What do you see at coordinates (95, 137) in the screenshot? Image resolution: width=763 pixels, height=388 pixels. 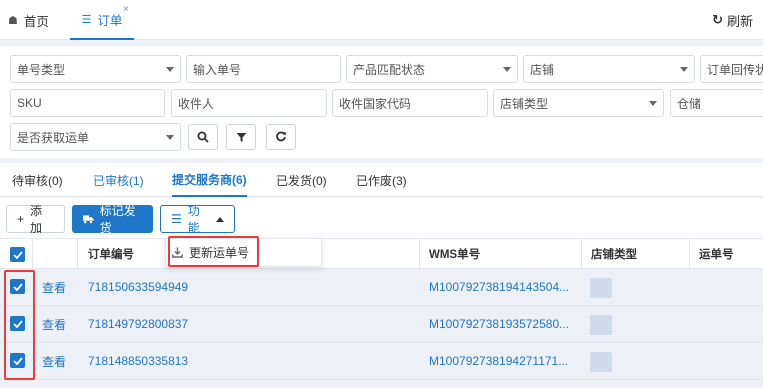 I see `waybill-obtained-select: 是否获取运单` at bounding box center [95, 137].